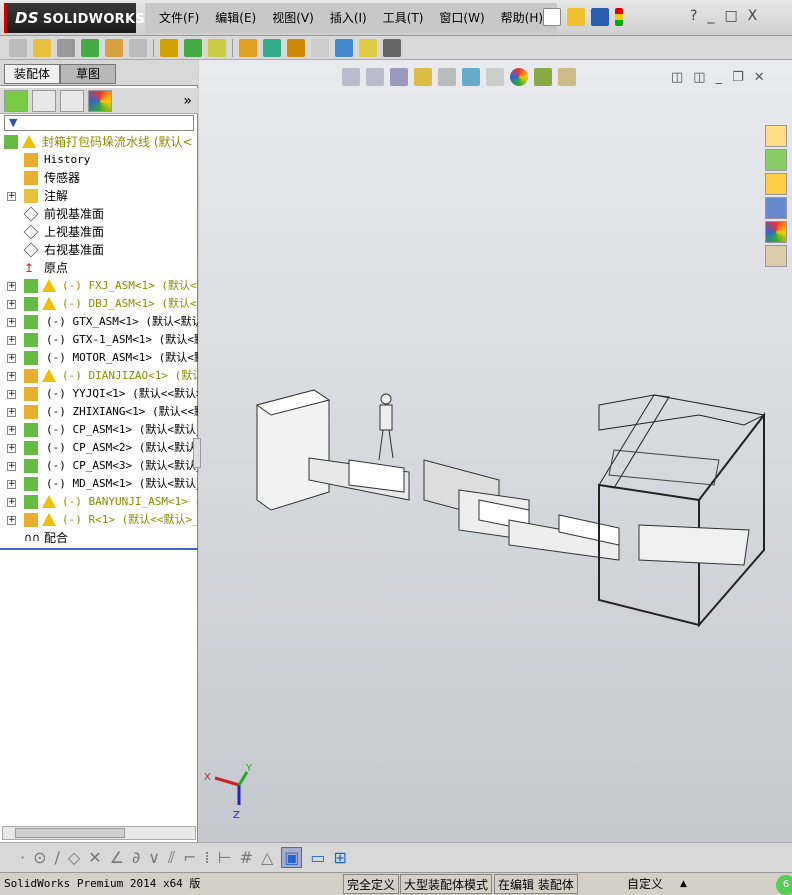 Image resolution: width=792 pixels, height=895 pixels. What do you see at coordinates (99, 160) in the screenshot?
I see `tree-item: History` at bounding box center [99, 160].